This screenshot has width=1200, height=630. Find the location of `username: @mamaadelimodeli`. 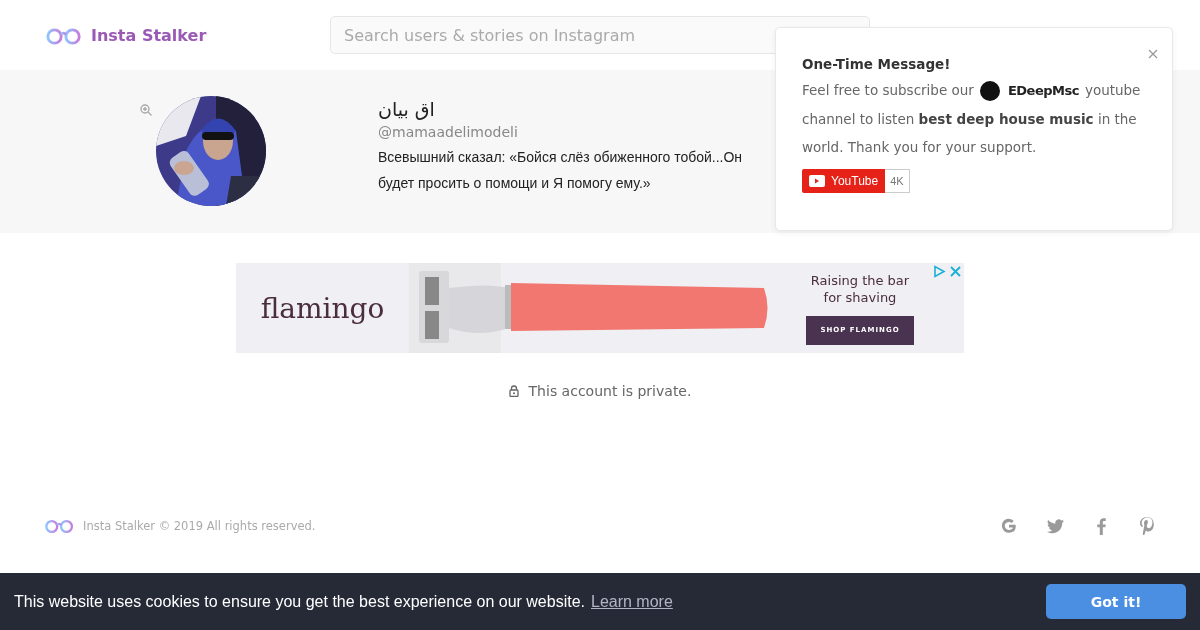

username: @mamaadelimodeli is located at coordinates (448, 132).